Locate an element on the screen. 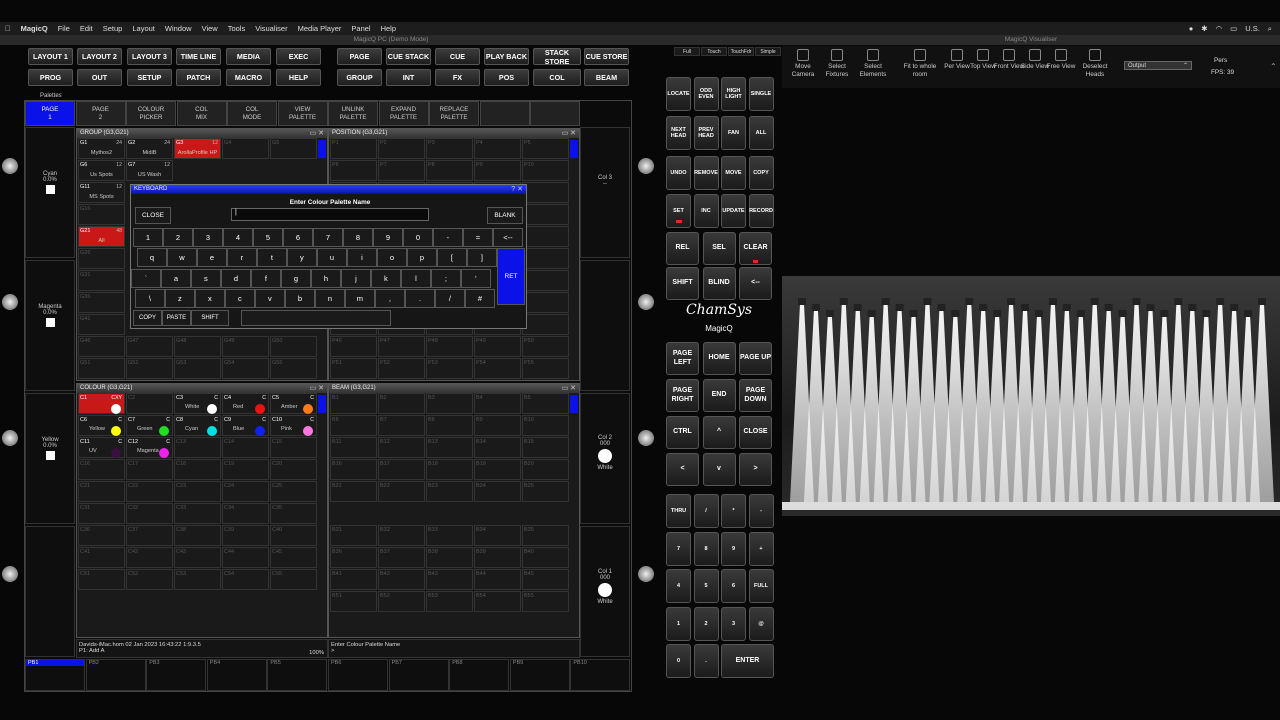 The width and height of the screenshot is (1280, 720). beam-cell: B12 is located at coordinates (401, 447).